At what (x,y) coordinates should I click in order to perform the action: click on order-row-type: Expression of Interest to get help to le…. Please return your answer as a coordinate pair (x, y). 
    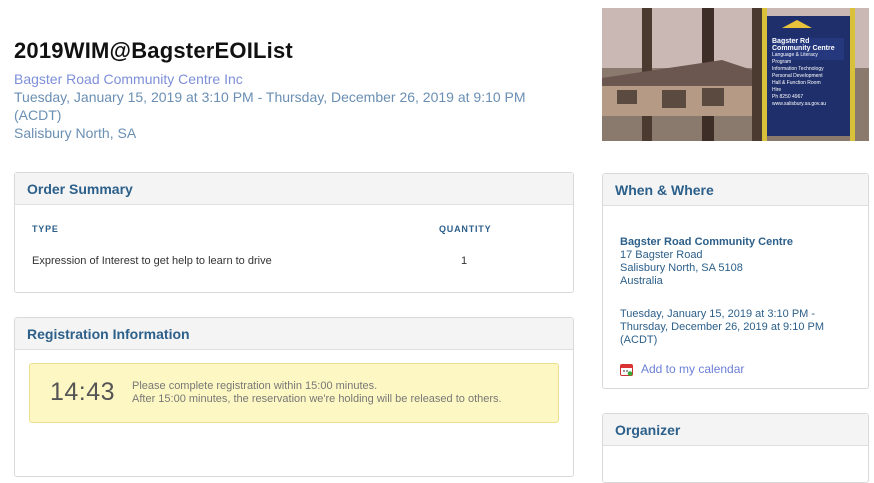
    Looking at the image, I should click on (152, 261).